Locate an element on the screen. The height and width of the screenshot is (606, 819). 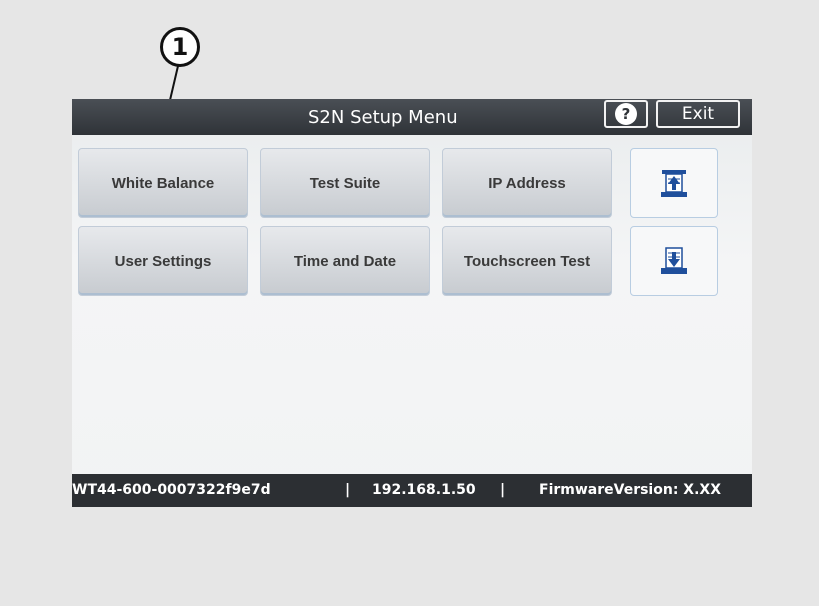
ip-address-readout: 192.168.1.50 is located at coordinates (424, 490).